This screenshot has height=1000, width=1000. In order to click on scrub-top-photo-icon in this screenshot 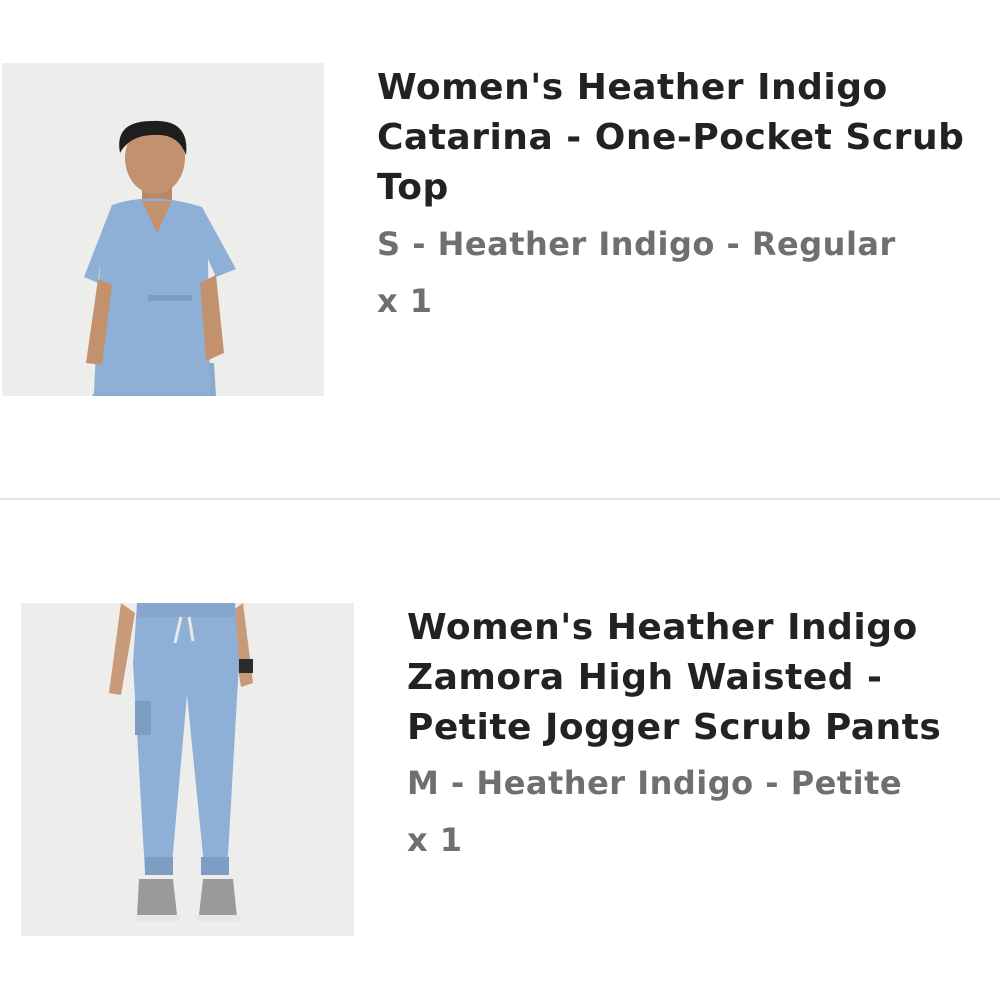, I will do `click(163, 229)`.